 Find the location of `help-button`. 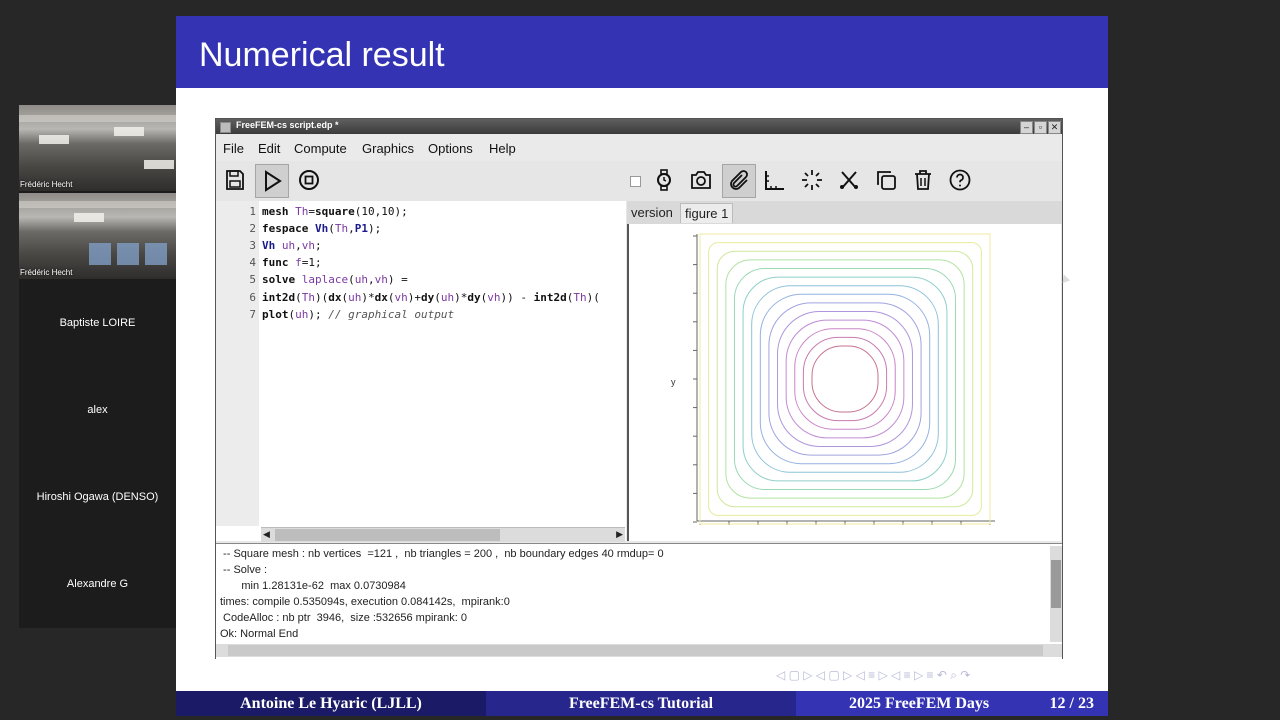

help-button is located at coordinates (960, 180).